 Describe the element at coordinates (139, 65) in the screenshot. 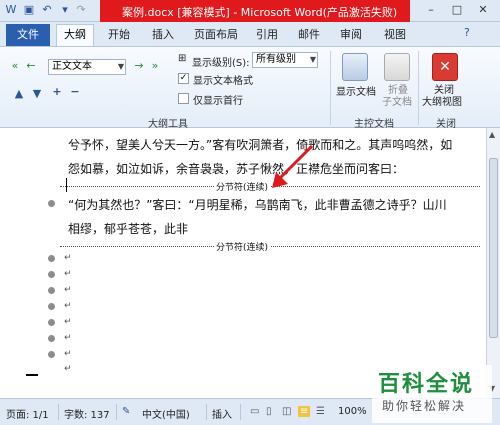

I see `demote-icon: →` at that location.